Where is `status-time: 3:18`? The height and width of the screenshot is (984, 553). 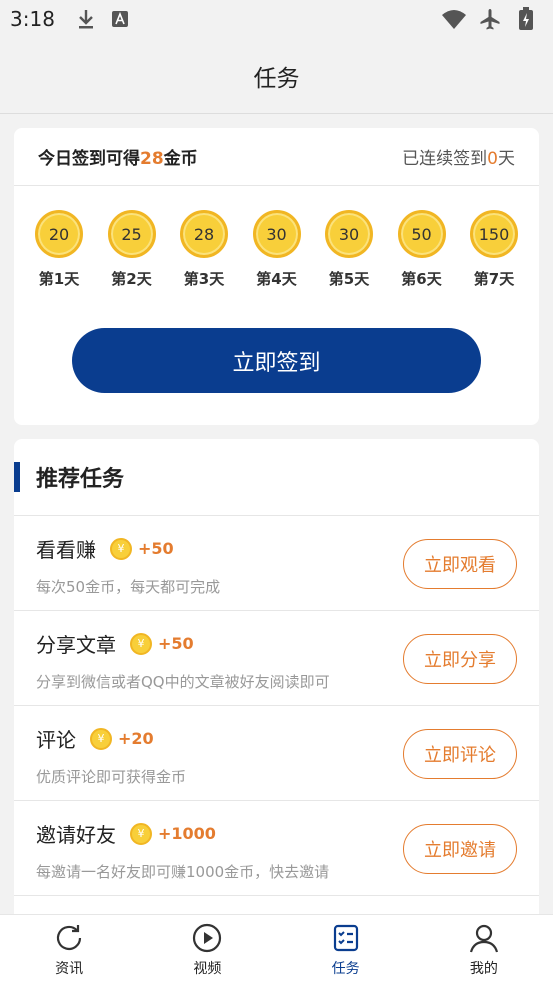
status-time: 3:18 is located at coordinates (32, 19).